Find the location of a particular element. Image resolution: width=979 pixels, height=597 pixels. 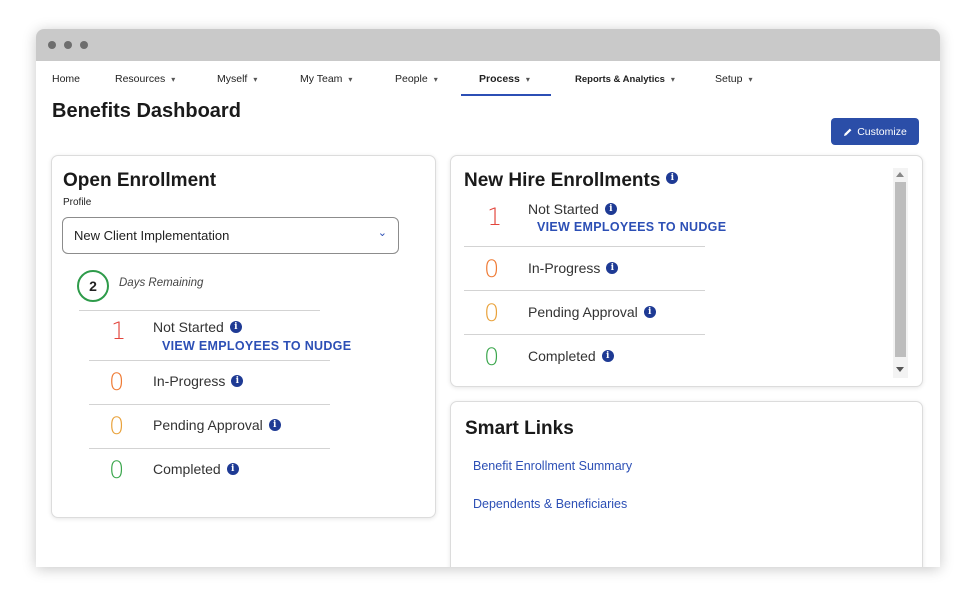

nav-item-reports-analytics: Reports & Analytics ▾ is located at coordinates (625, 79).